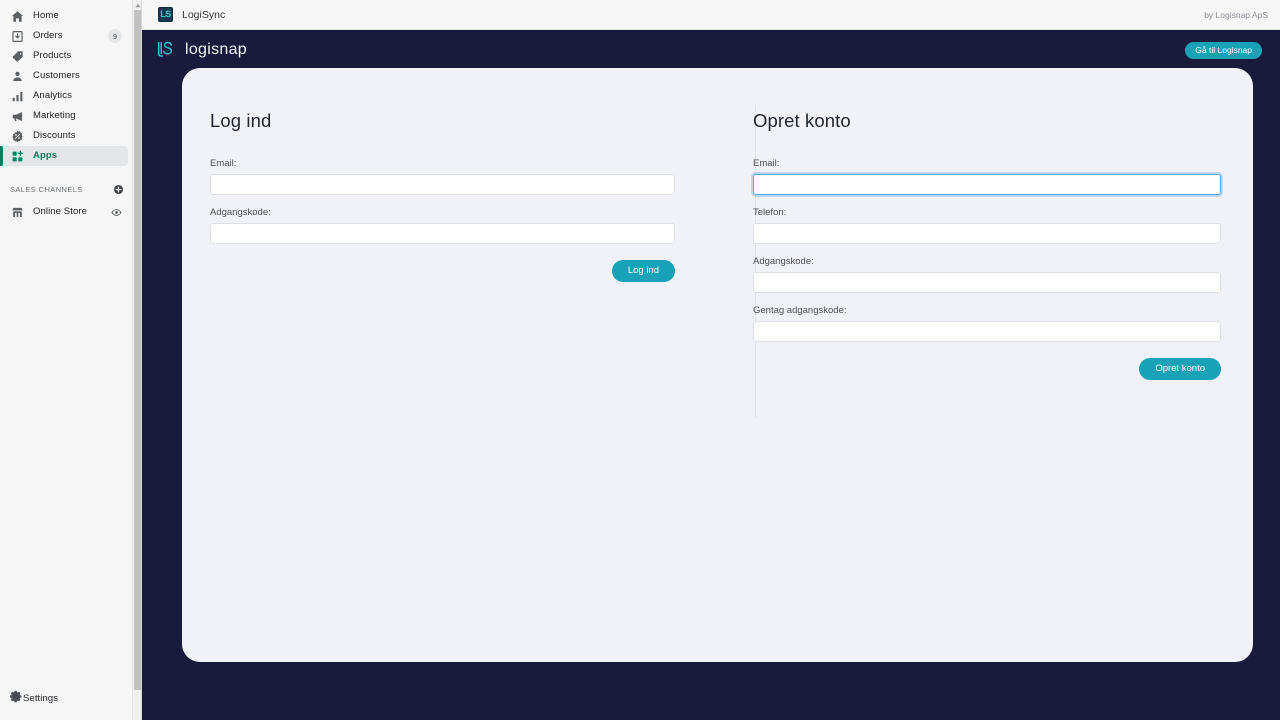 The image size is (1280, 720). I want to click on signup-button-row: Opret konto, so click(987, 369).